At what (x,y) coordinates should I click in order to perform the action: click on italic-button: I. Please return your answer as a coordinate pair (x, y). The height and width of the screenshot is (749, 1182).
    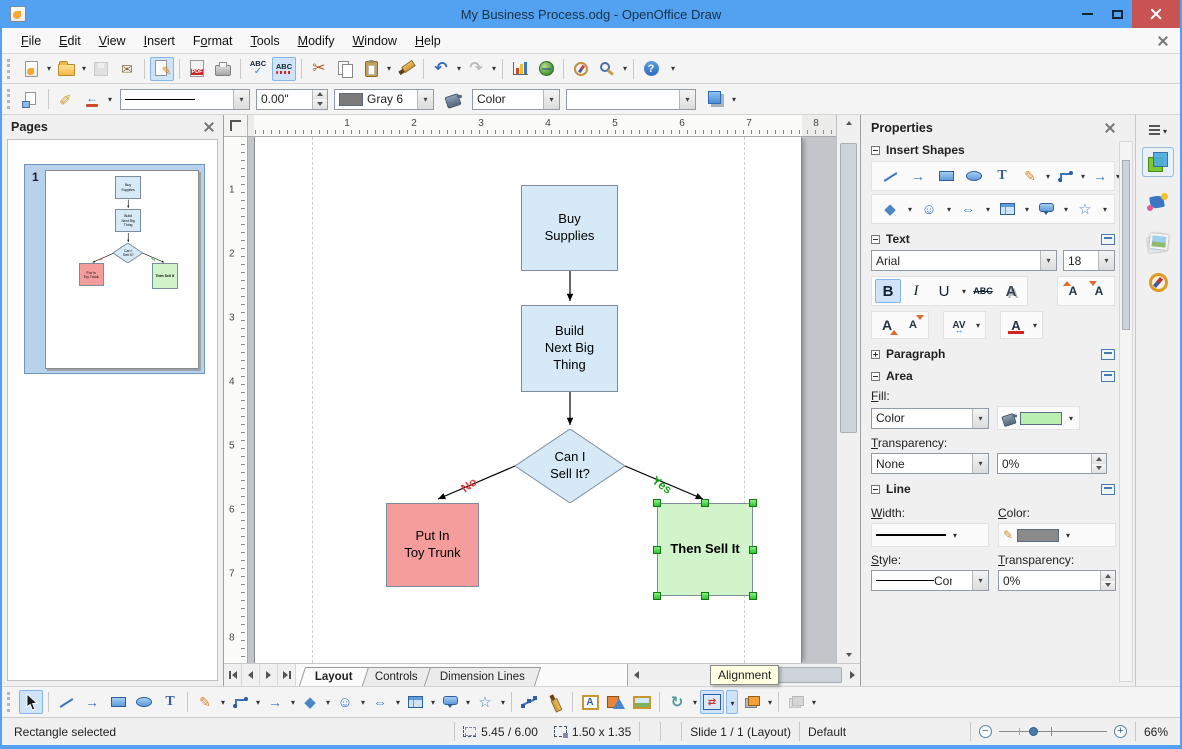
    Looking at the image, I should click on (916, 291).